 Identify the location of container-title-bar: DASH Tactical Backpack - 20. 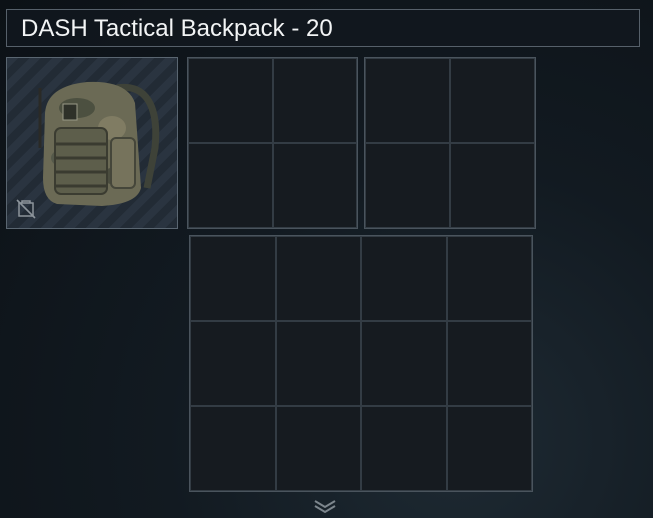
(323, 28).